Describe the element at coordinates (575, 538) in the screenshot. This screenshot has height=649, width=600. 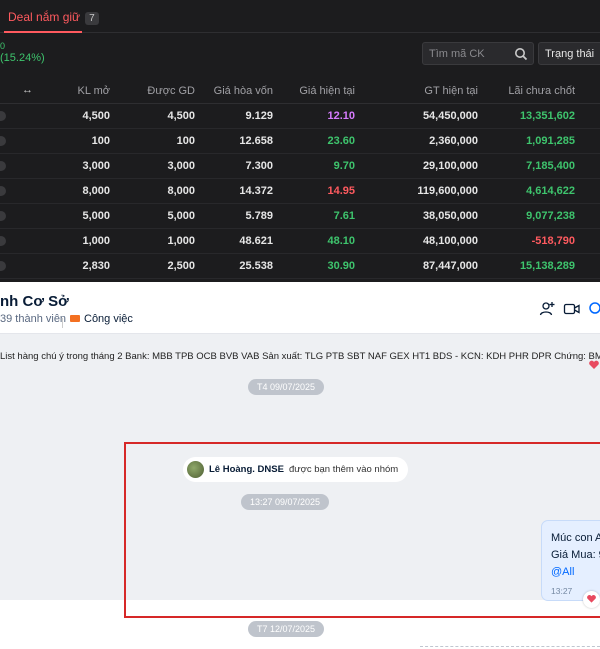
I see `message-line: Múc con A` at that location.